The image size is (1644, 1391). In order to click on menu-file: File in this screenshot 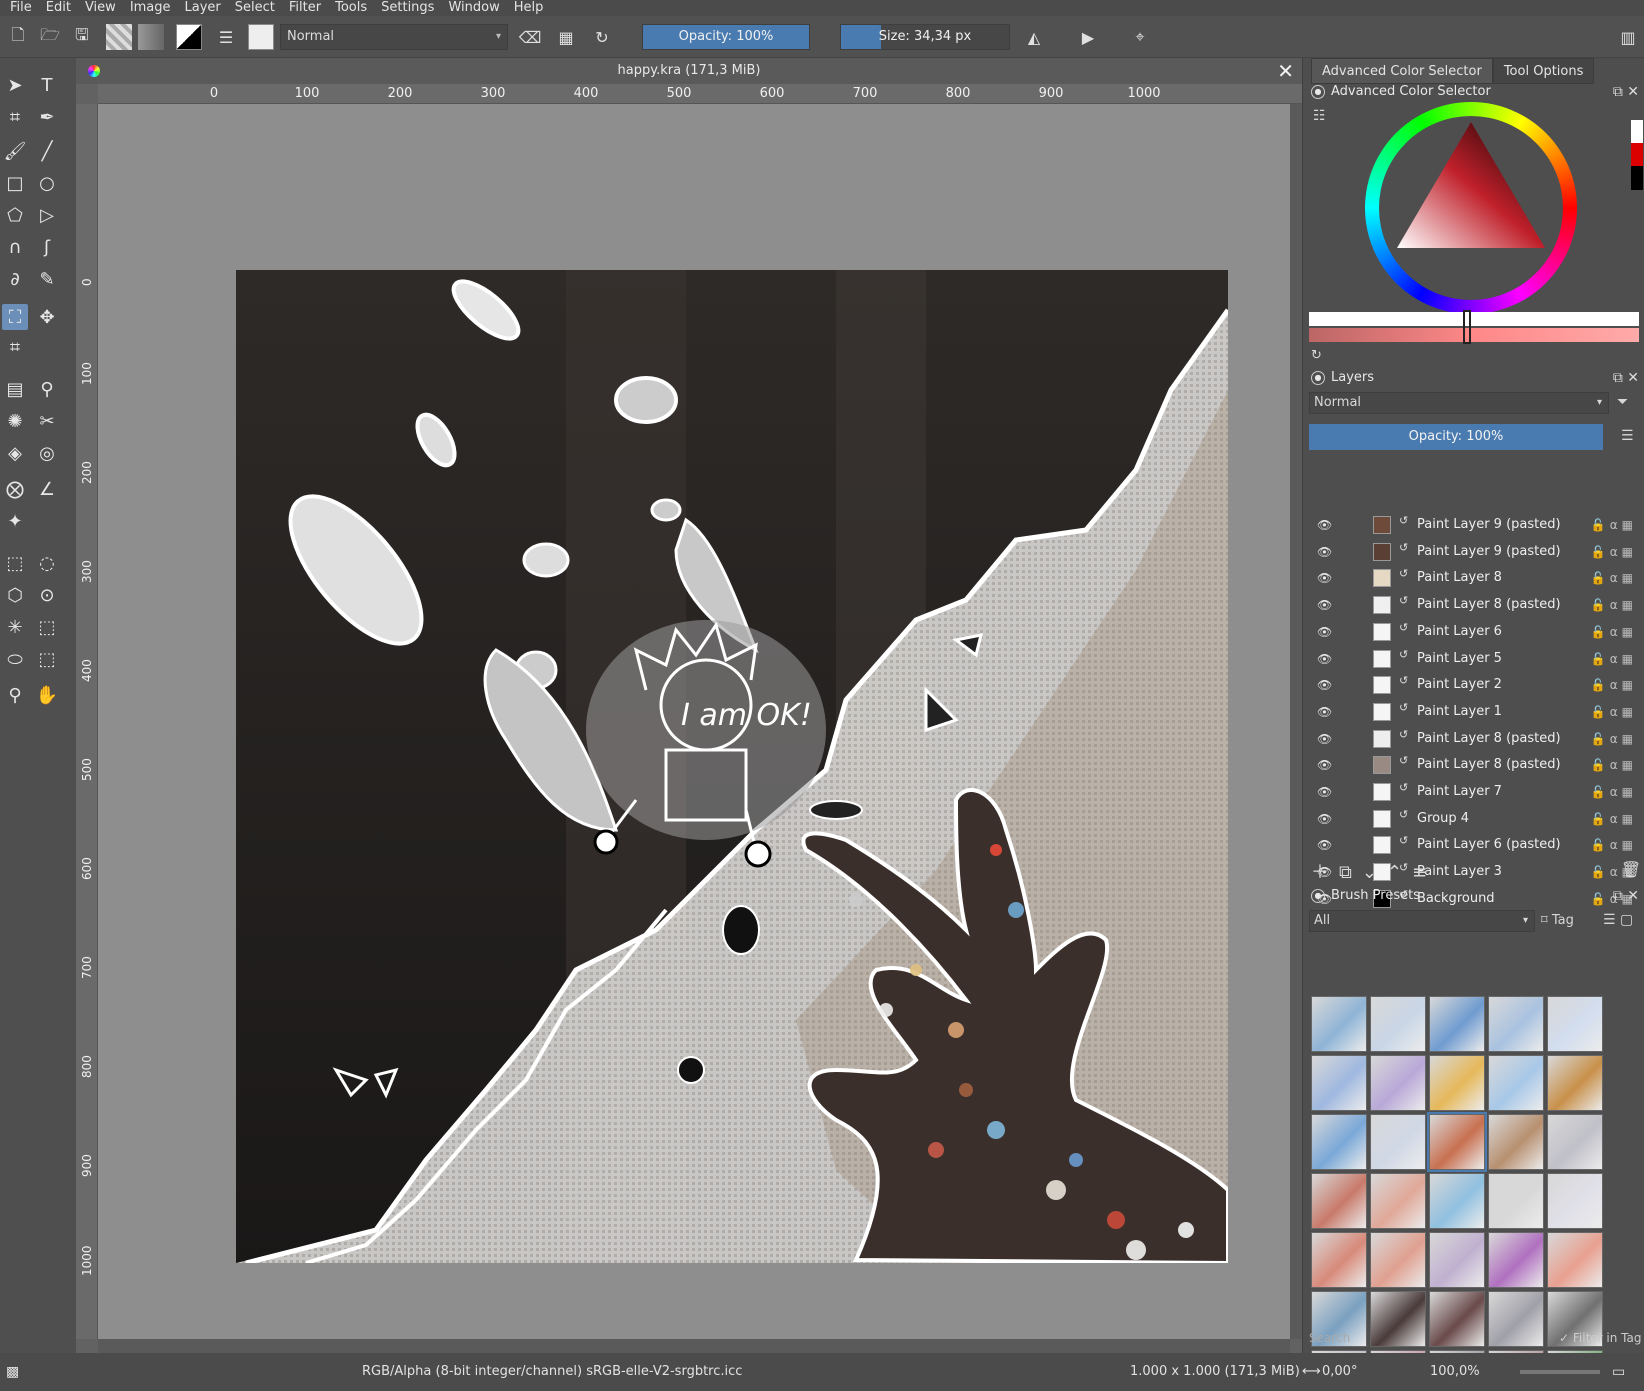, I will do `click(21, 8)`.